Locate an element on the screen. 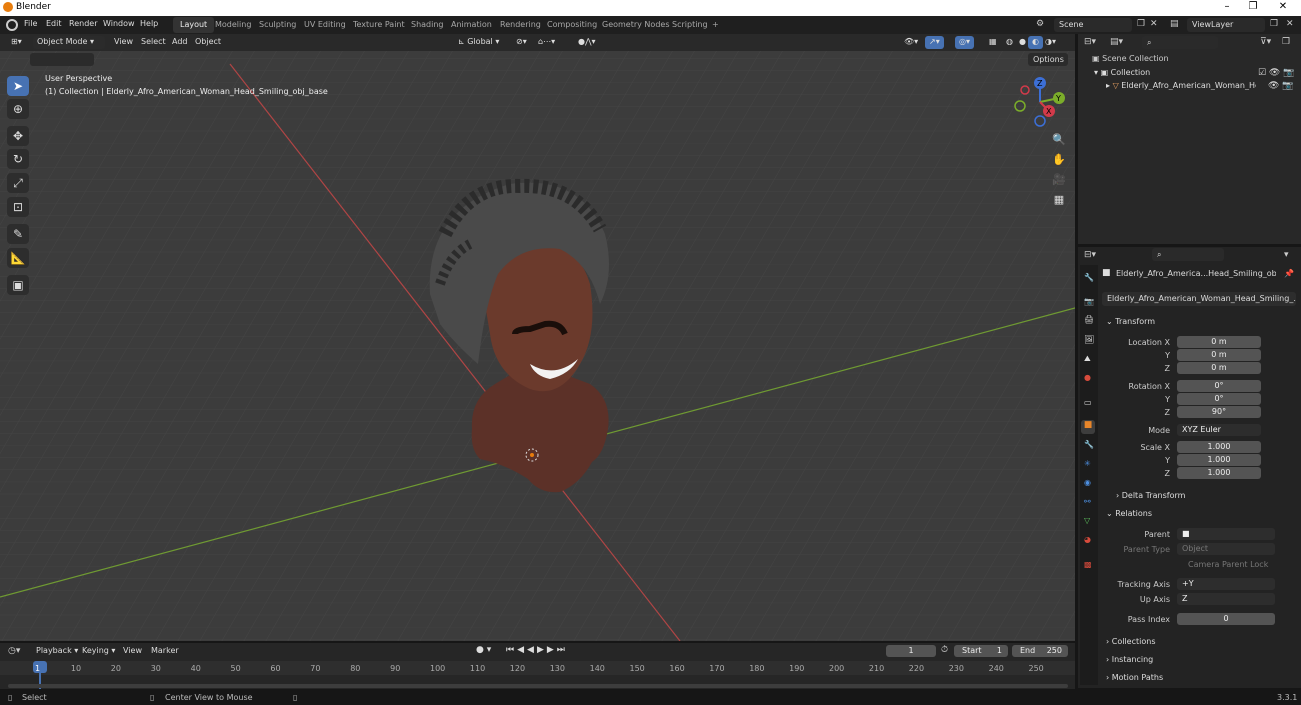 This screenshot has width=1301, height=705. collection-row: ▾ ▣ Collection is located at coordinates (1122, 72).